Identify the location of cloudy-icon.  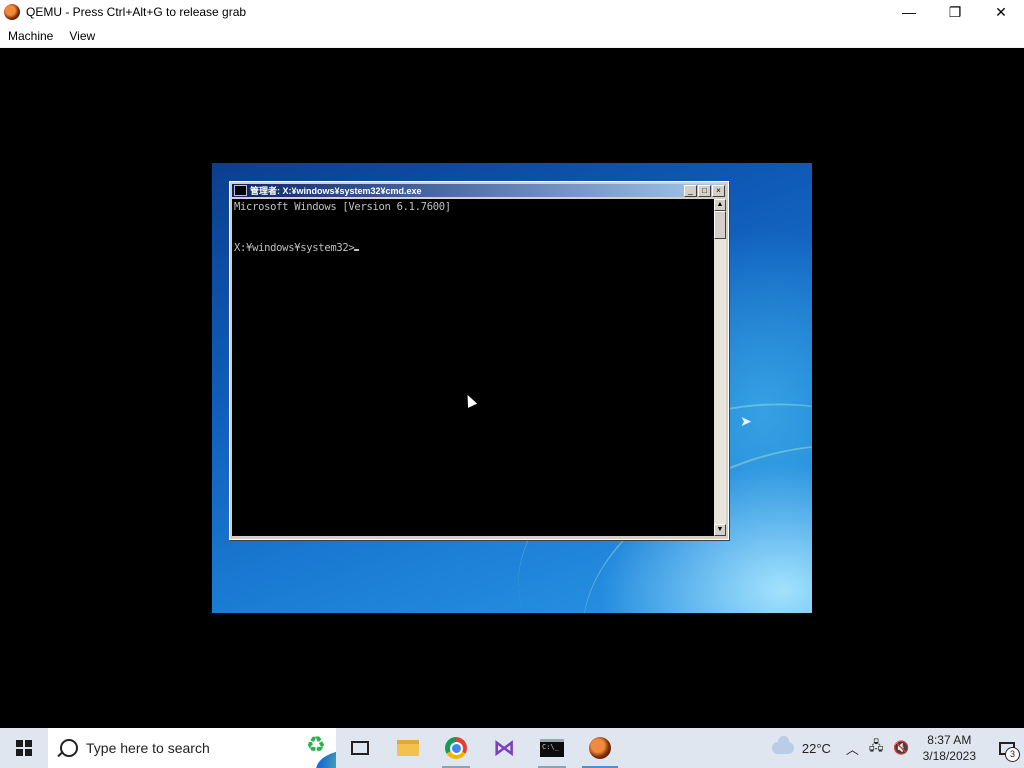
(782, 745).